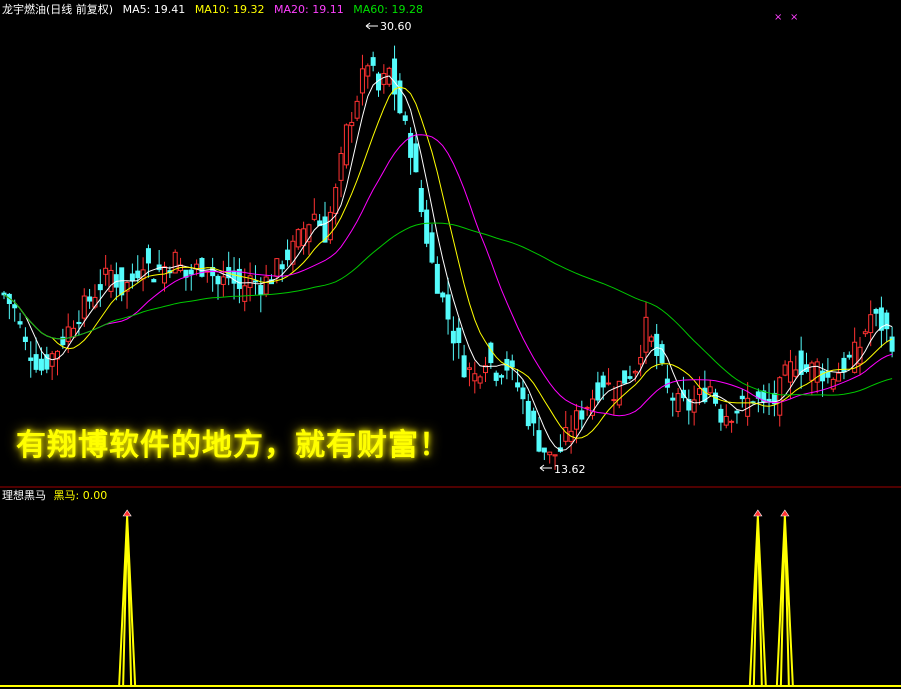 This screenshot has height=689, width=901. What do you see at coordinates (24, 495) in the screenshot?
I see `indicator-name: 理想黑马` at bounding box center [24, 495].